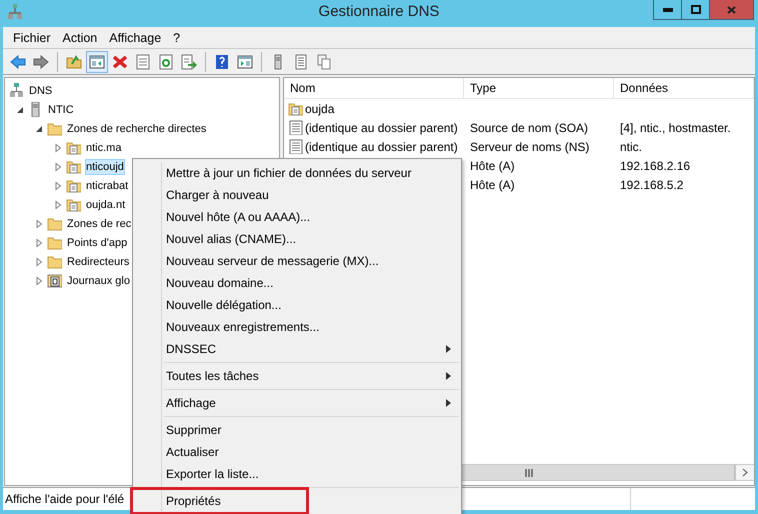 Image resolution: width=758 pixels, height=514 pixels. What do you see at coordinates (651, 185) in the screenshot?
I see `table-cell-text: 192.168.5.2` at bounding box center [651, 185].